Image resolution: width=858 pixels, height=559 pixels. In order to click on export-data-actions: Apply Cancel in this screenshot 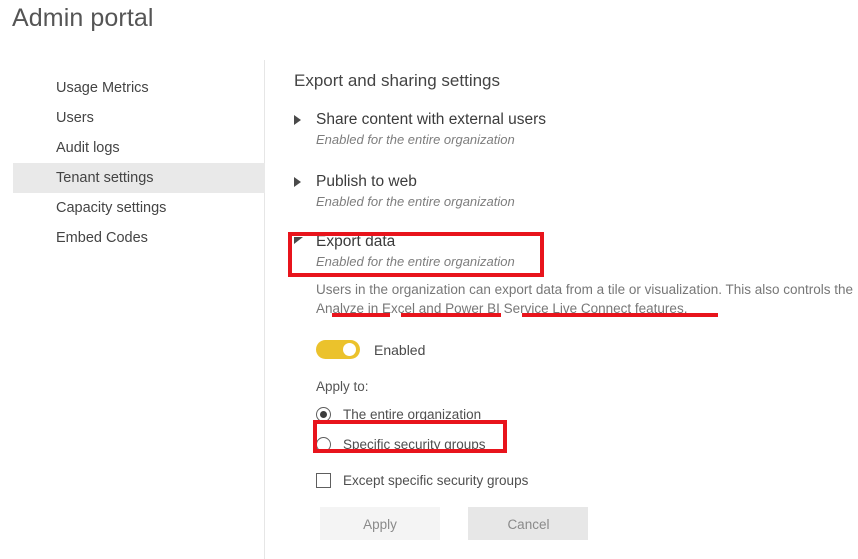, I will do `click(454, 523)`.